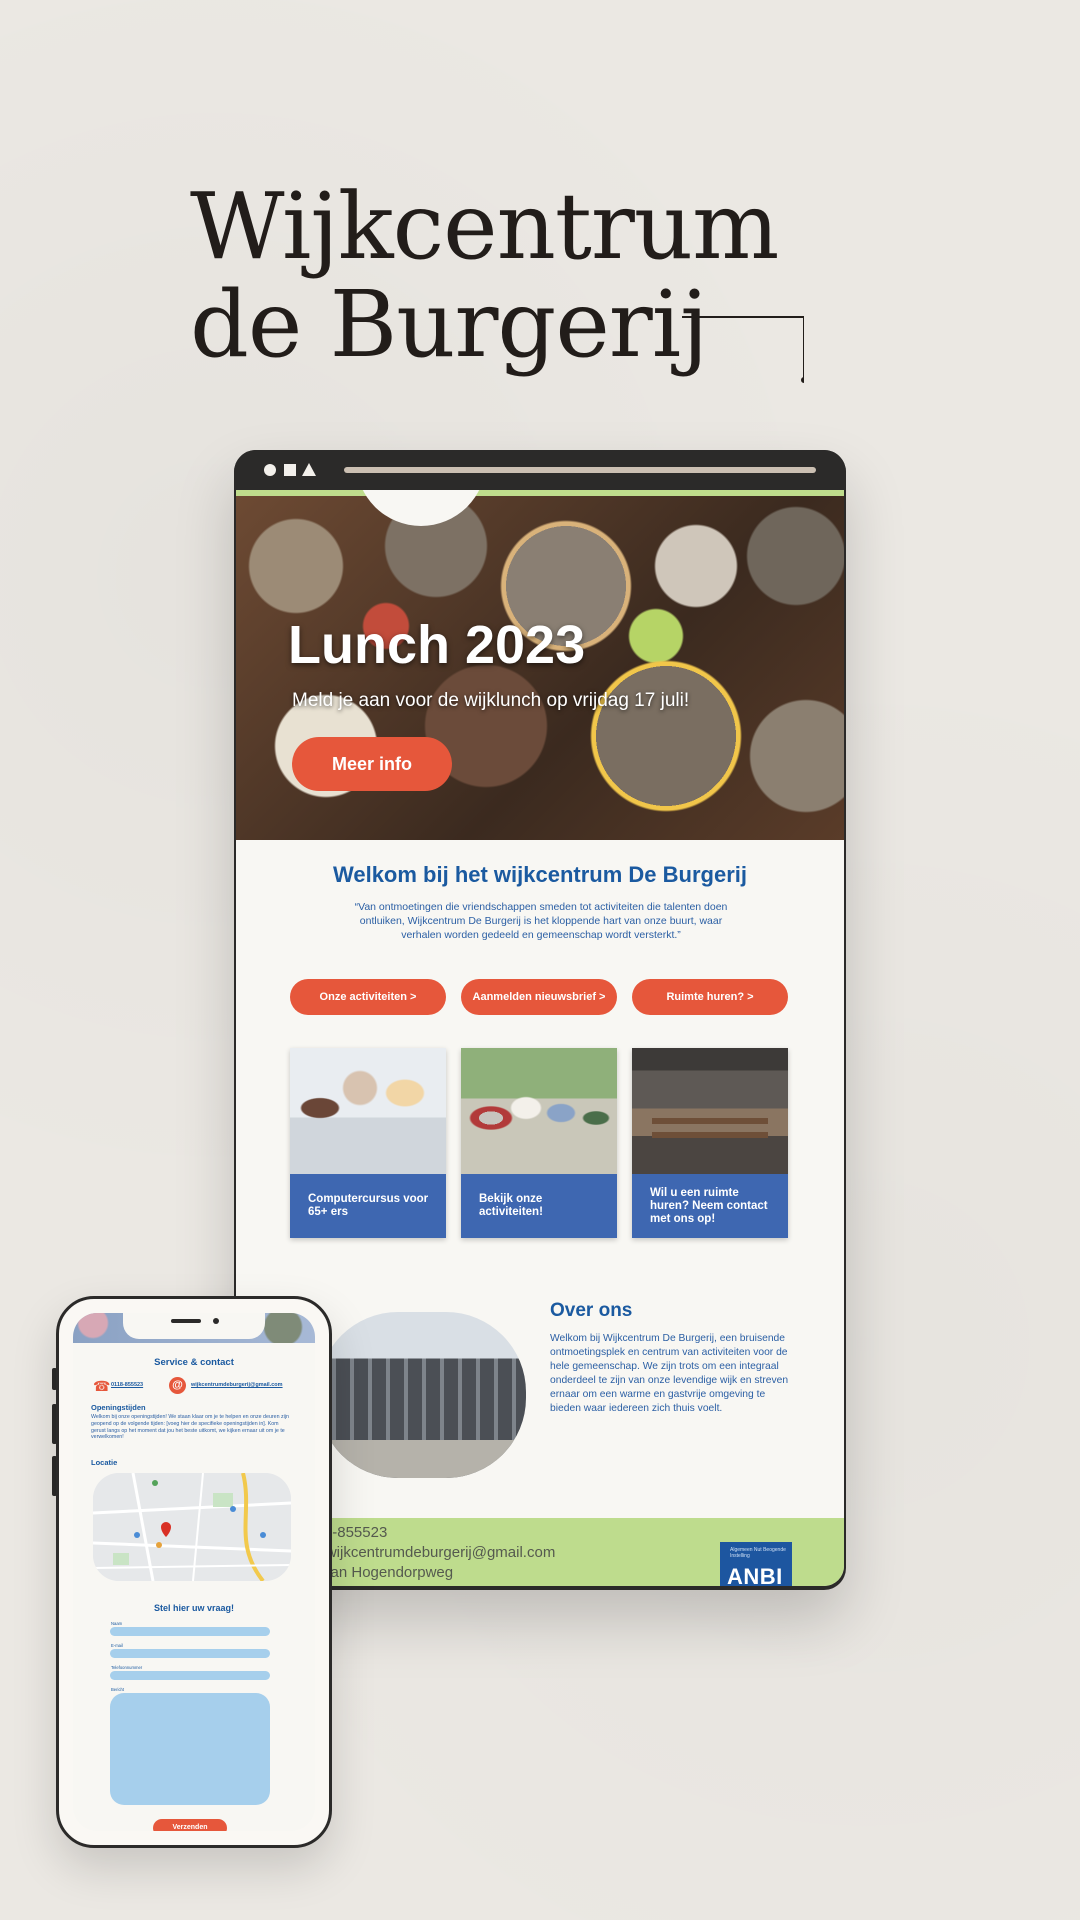 Image resolution: width=1080 pixels, height=1920 pixels. Describe the element at coordinates (190, 1653) in the screenshot. I see `email-field` at that location.